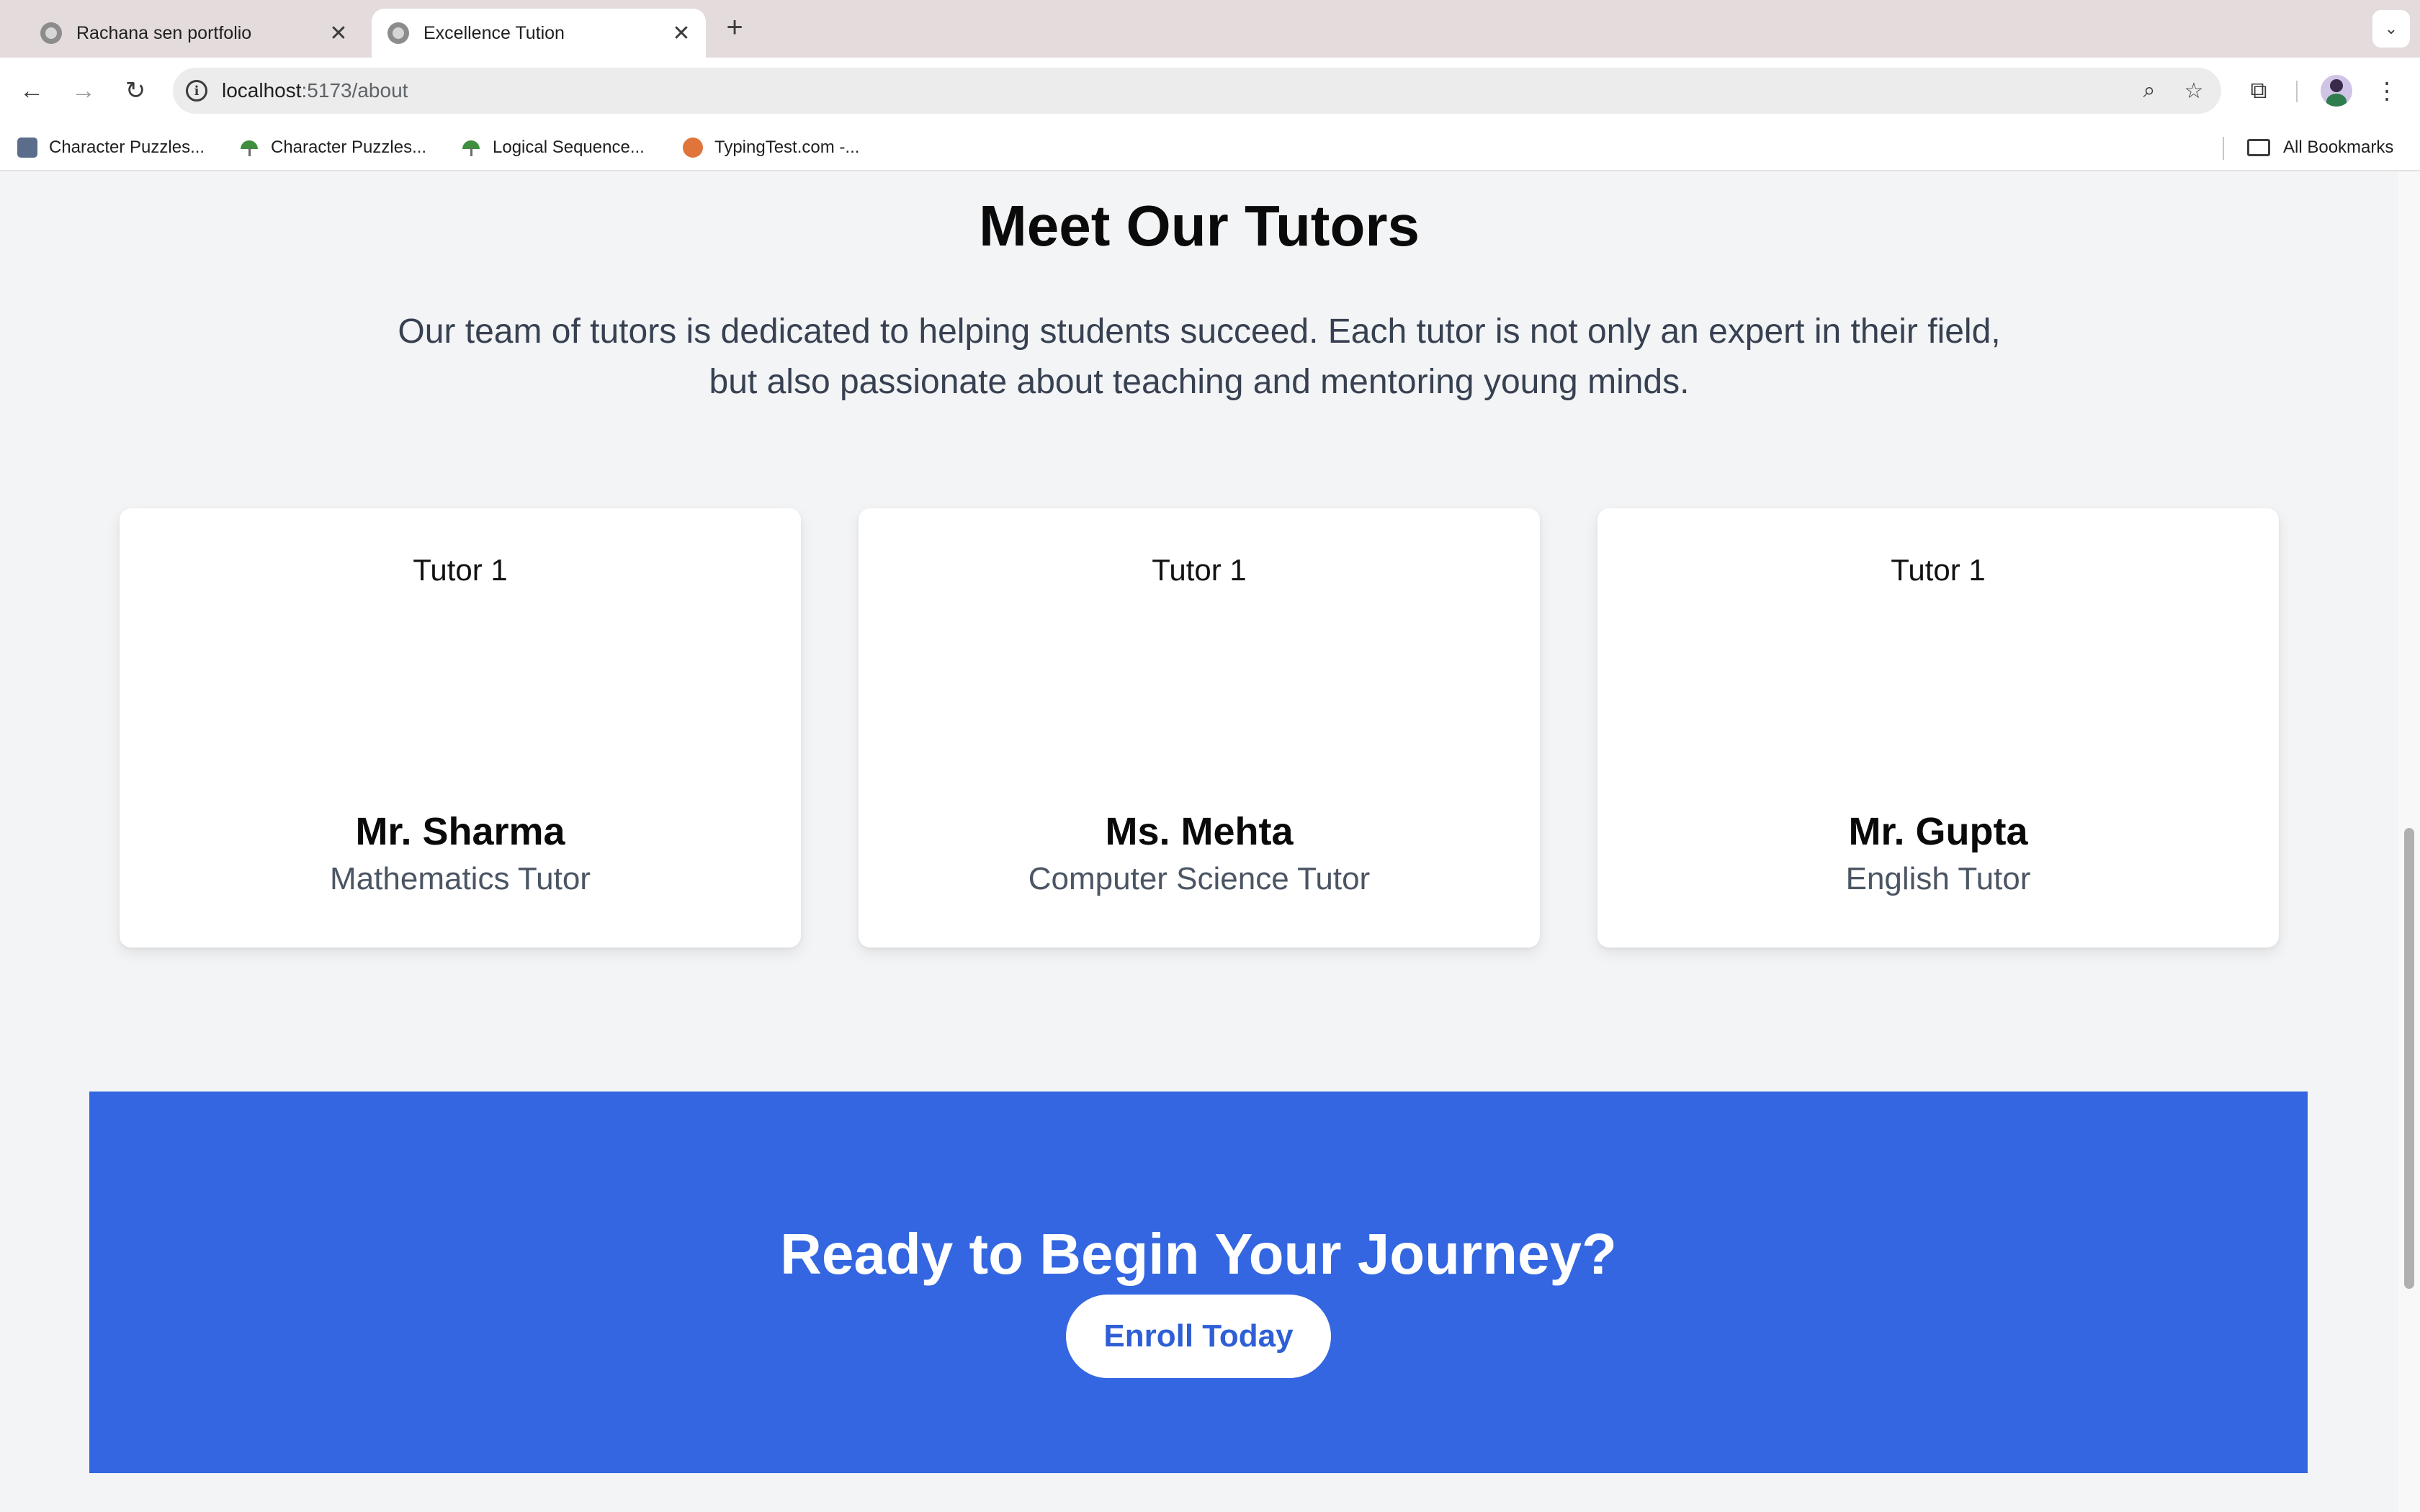 This screenshot has height=1512, width=2420. I want to click on puzzle-icon, so click(27, 148).